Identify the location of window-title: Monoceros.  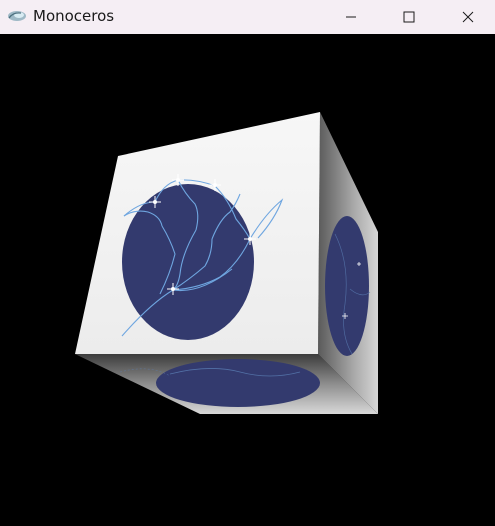
(74, 16).